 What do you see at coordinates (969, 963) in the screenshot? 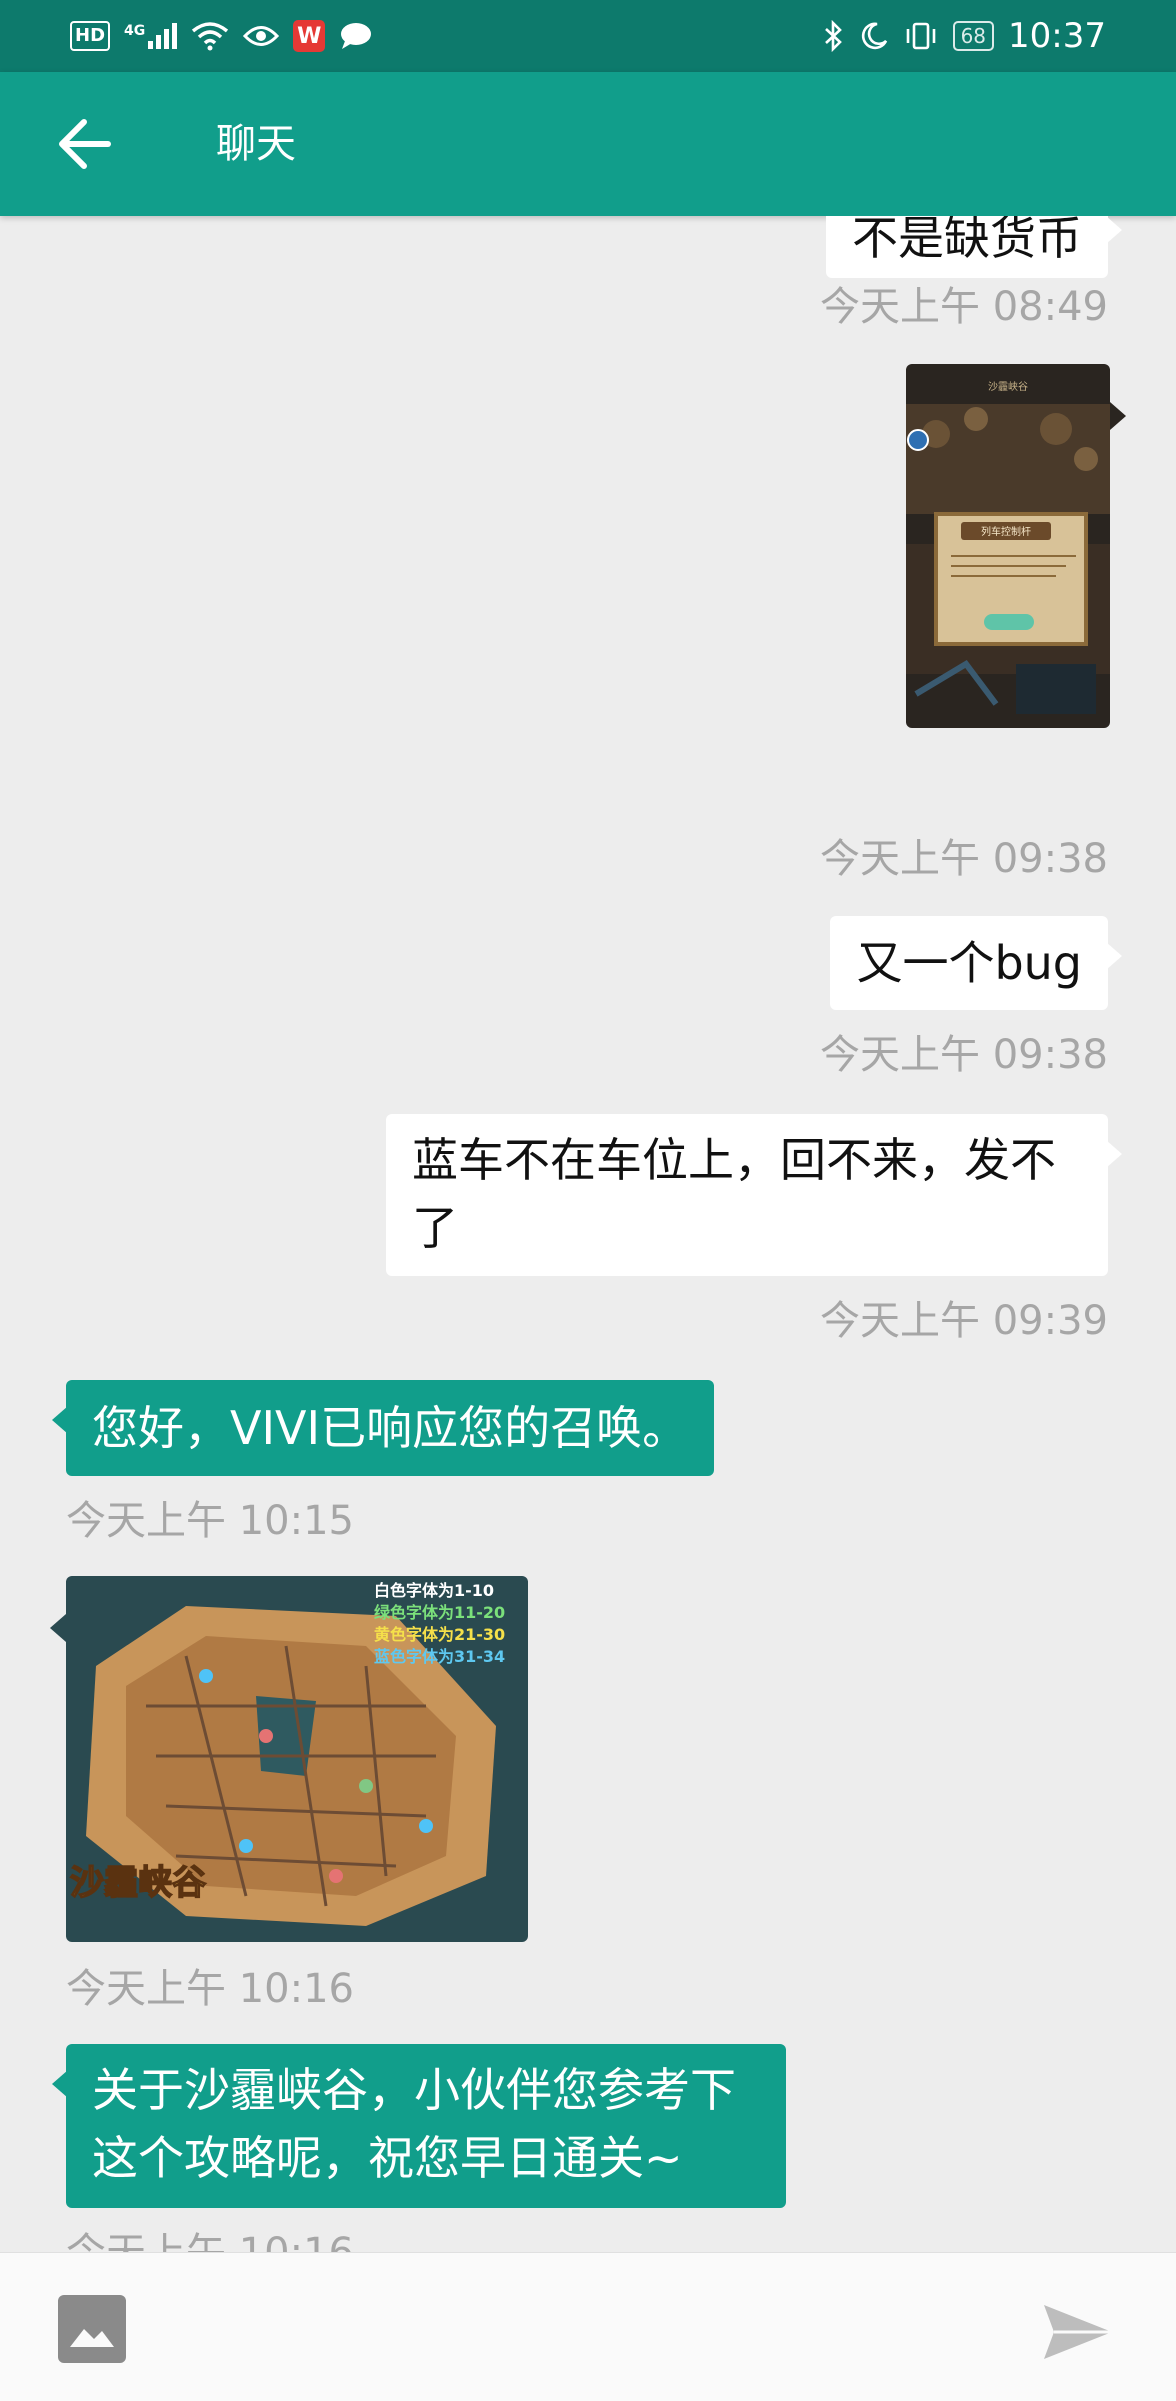
I see `message-text: 又一个bug` at bounding box center [969, 963].